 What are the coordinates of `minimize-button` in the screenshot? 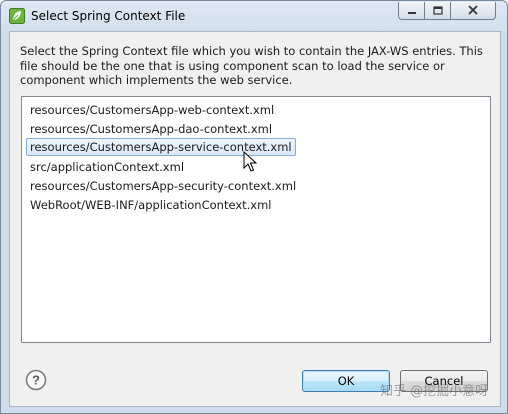 It's located at (411, 11).